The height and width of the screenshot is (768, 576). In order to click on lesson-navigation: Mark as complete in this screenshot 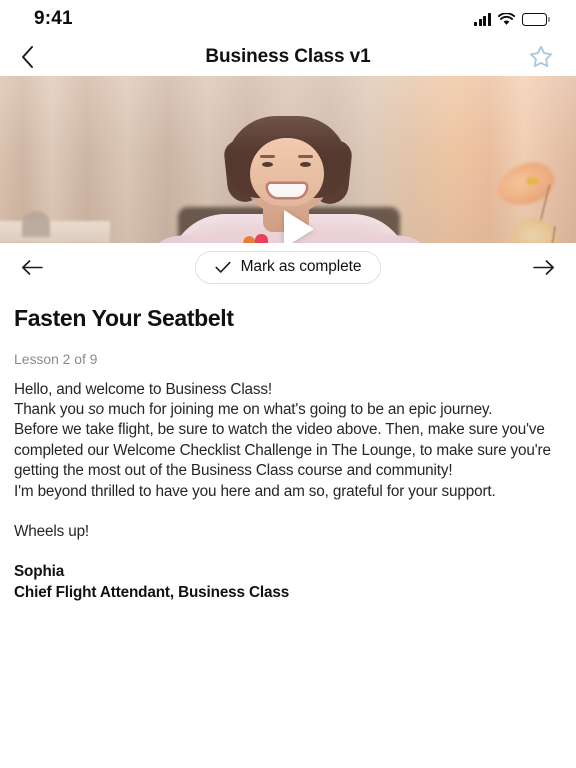, I will do `click(288, 267)`.